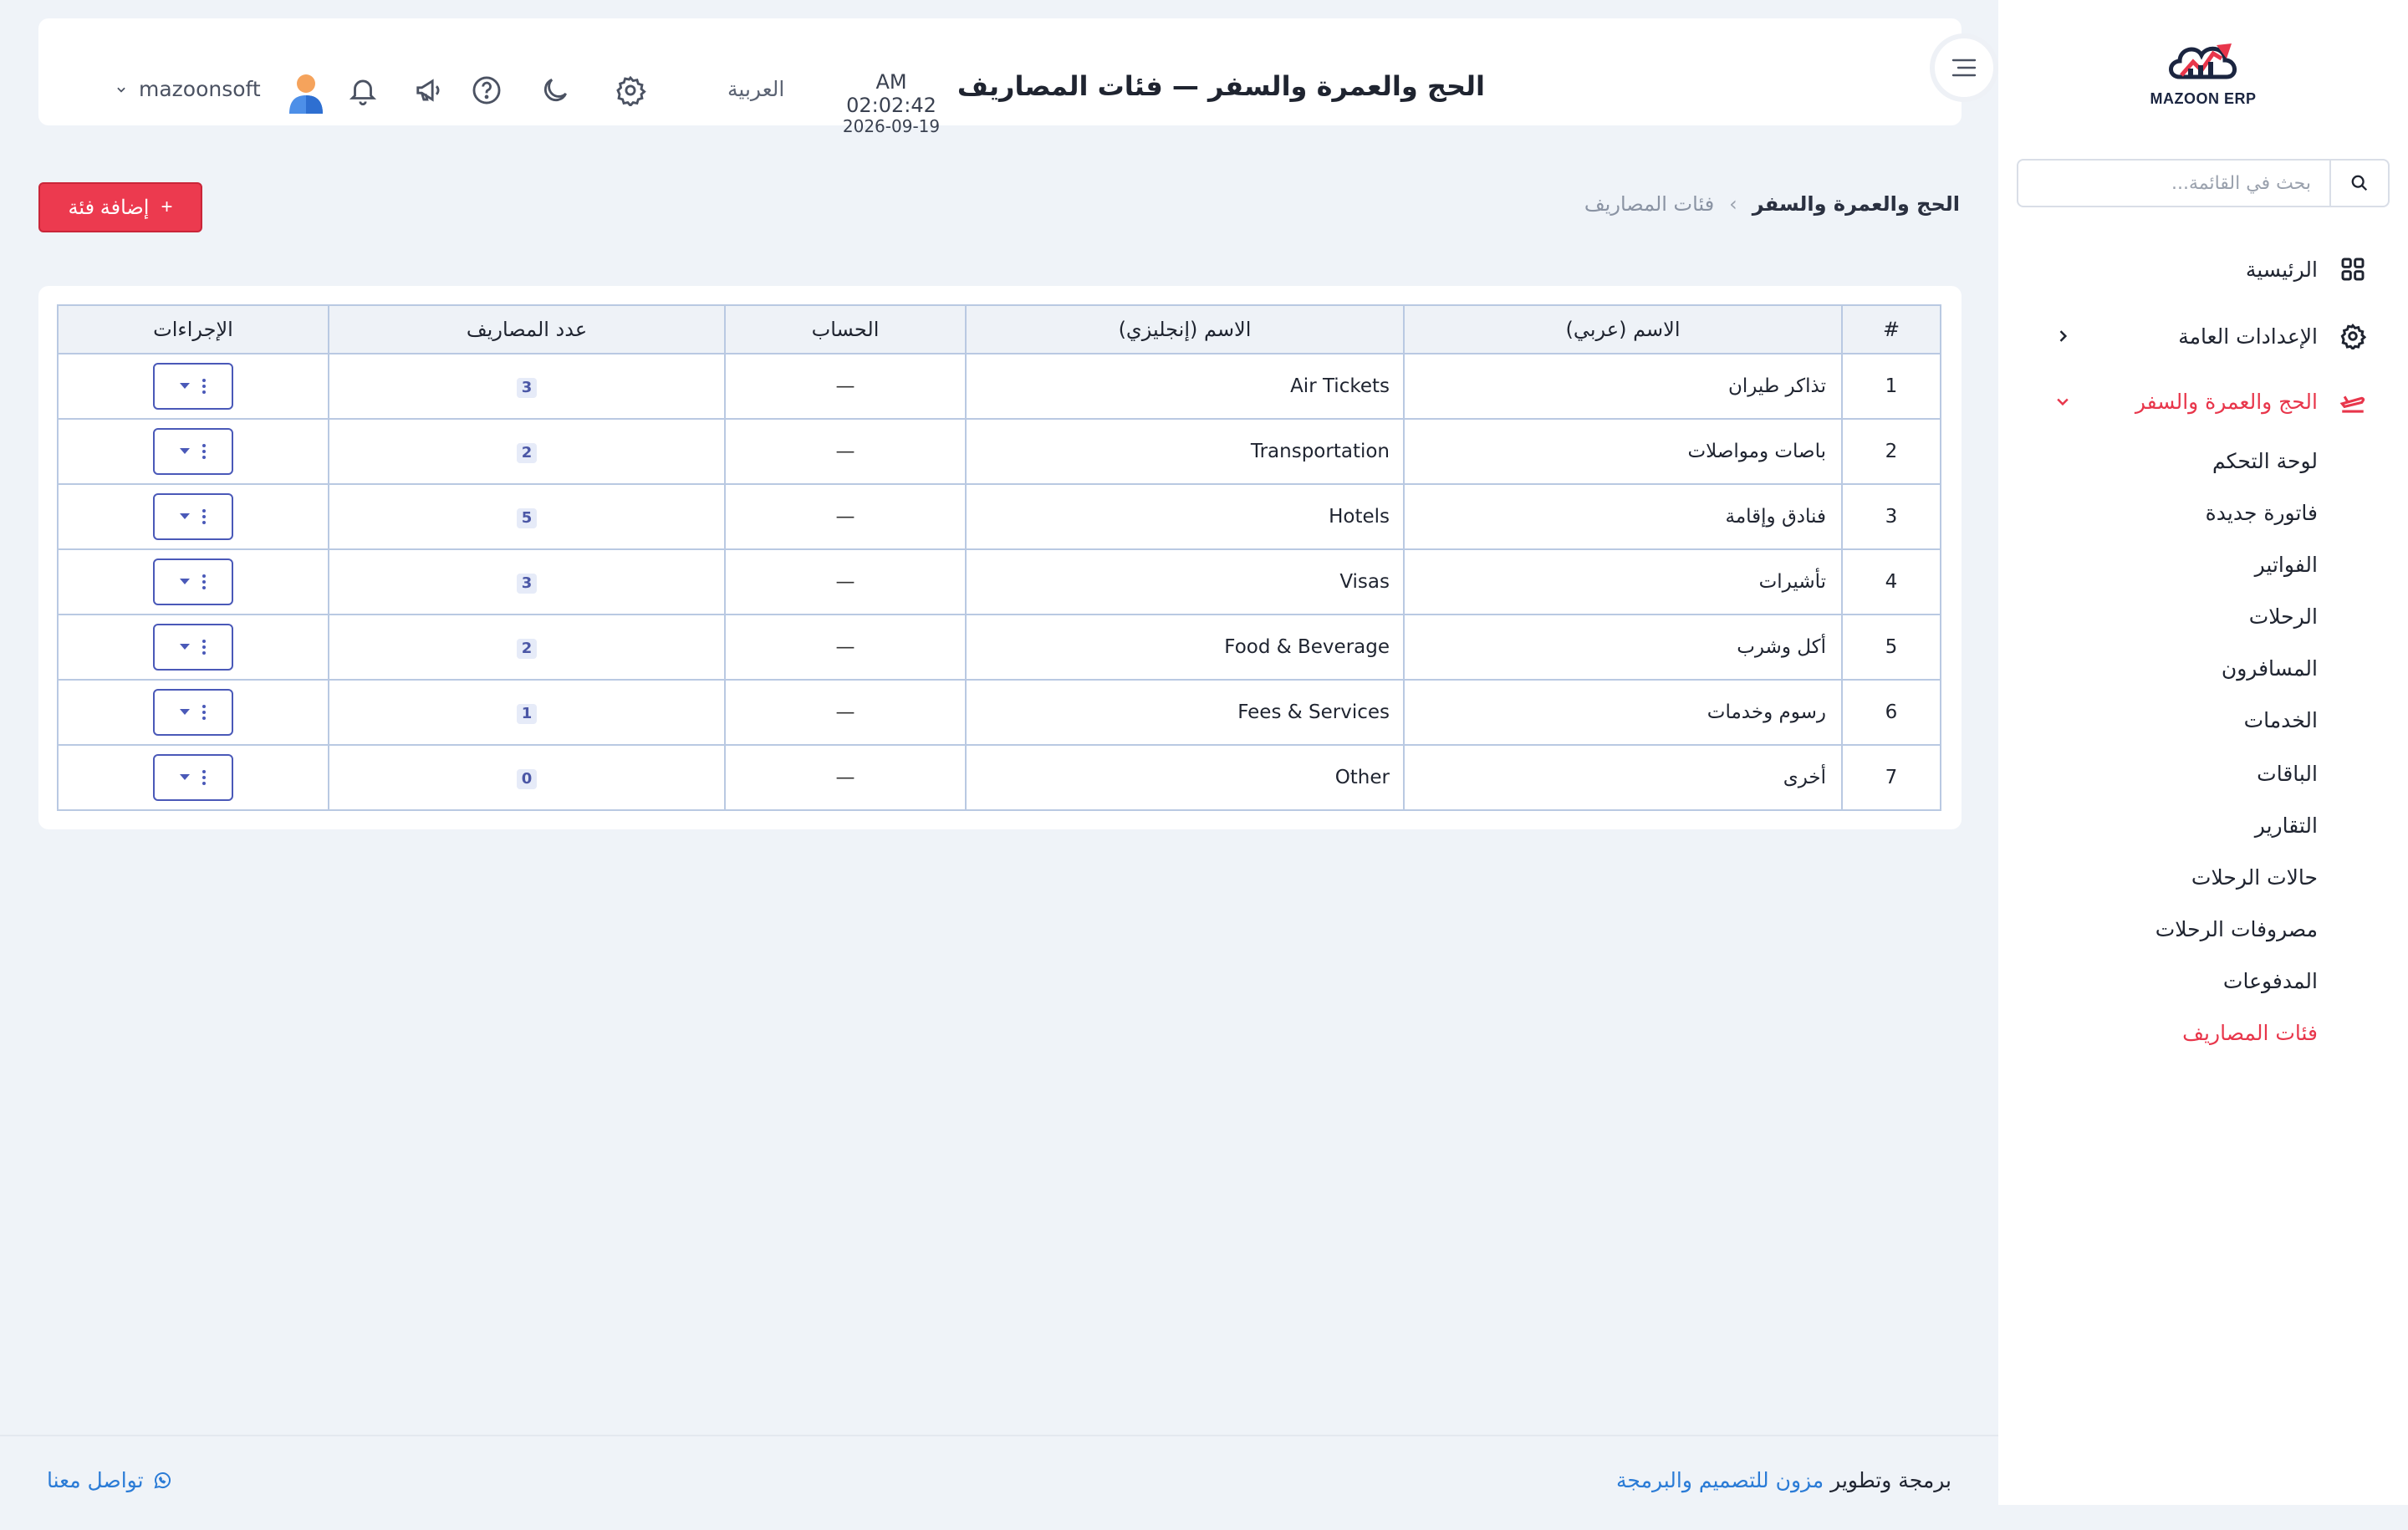 Image resolution: width=2408 pixels, height=1530 pixels. What do you see at coordinates (1891, 777) in the screenshot?
I see `cell-num: 7` at bounding box center [1891, 777].